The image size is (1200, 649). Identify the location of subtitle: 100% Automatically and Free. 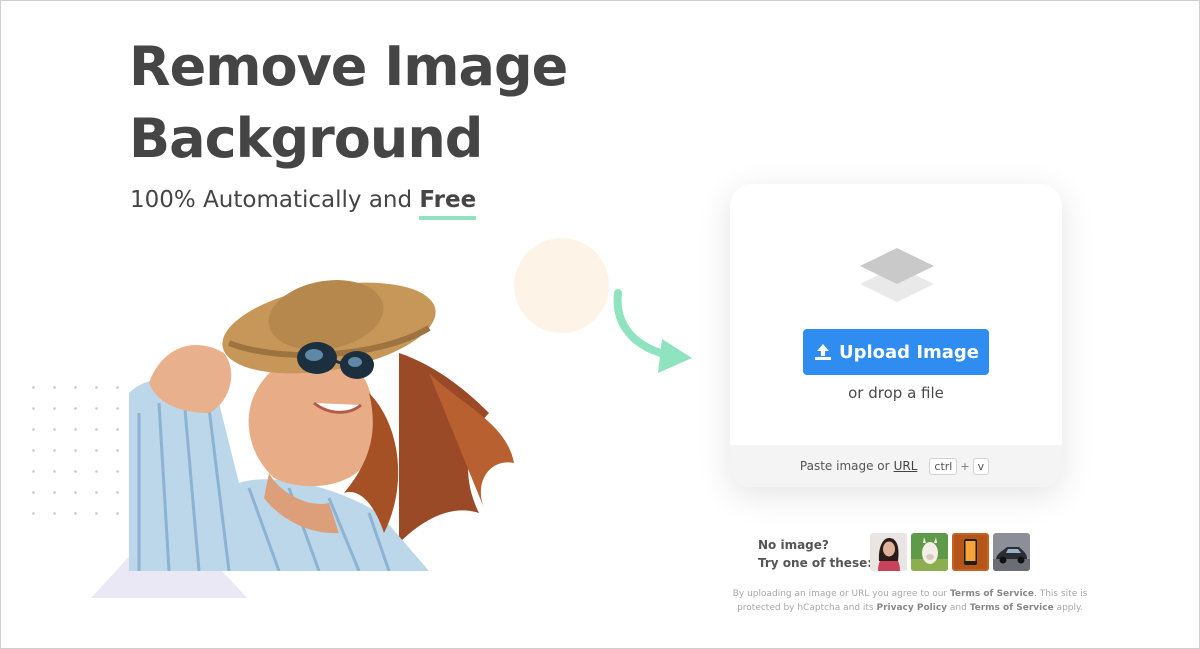
(303, 203).